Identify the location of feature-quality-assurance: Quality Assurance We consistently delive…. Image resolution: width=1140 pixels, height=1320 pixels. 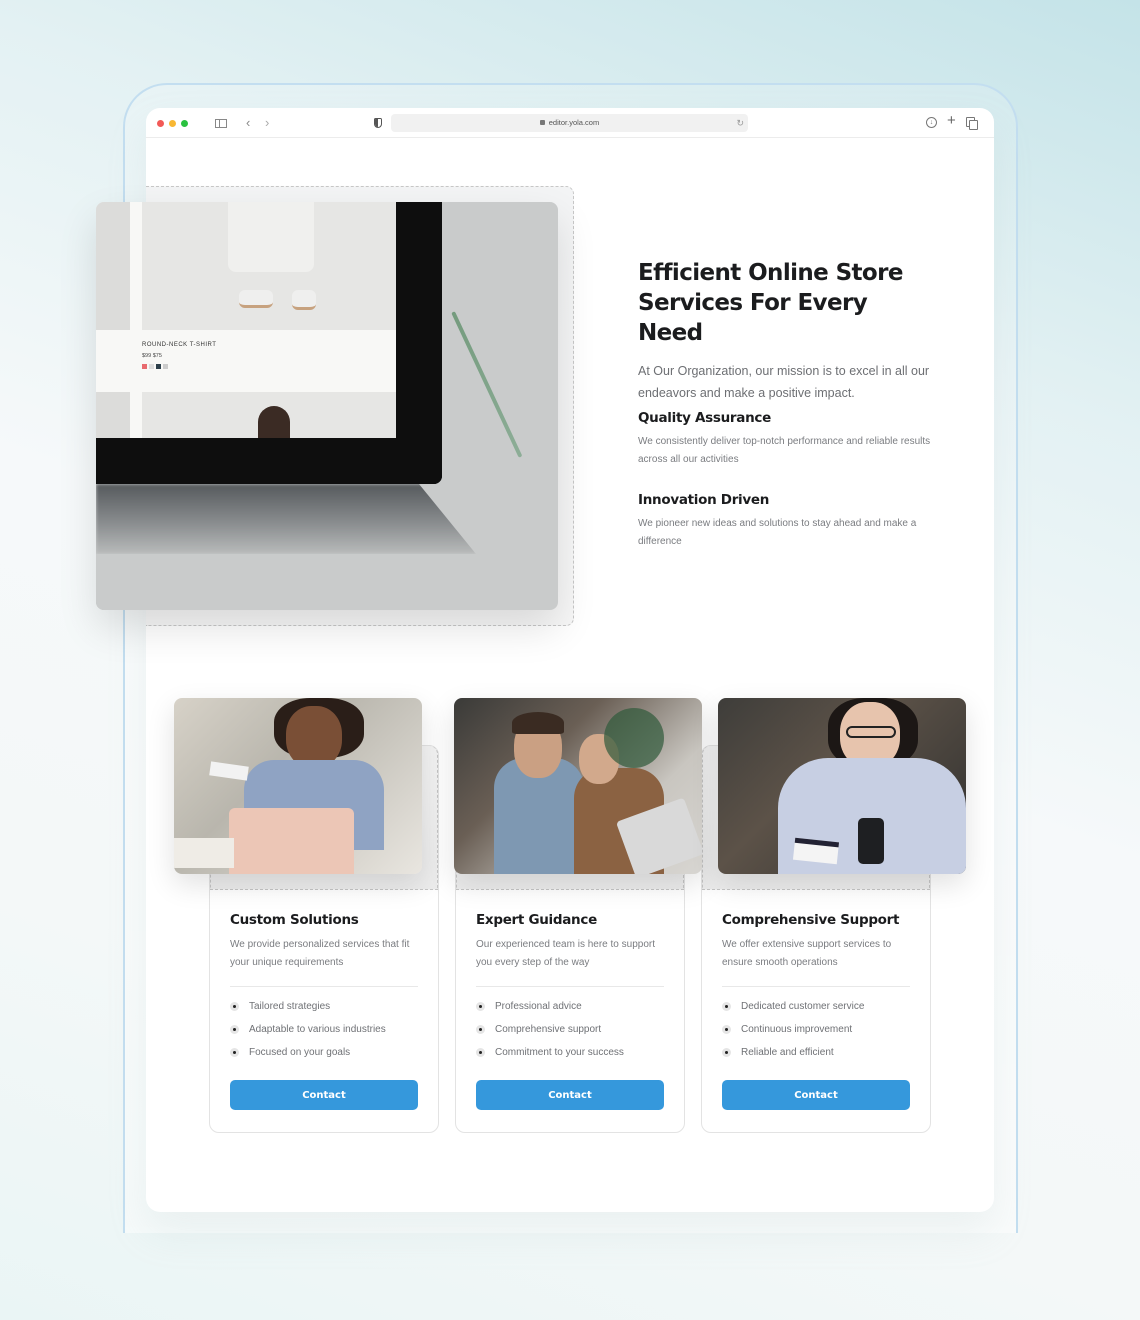
(788, 439).